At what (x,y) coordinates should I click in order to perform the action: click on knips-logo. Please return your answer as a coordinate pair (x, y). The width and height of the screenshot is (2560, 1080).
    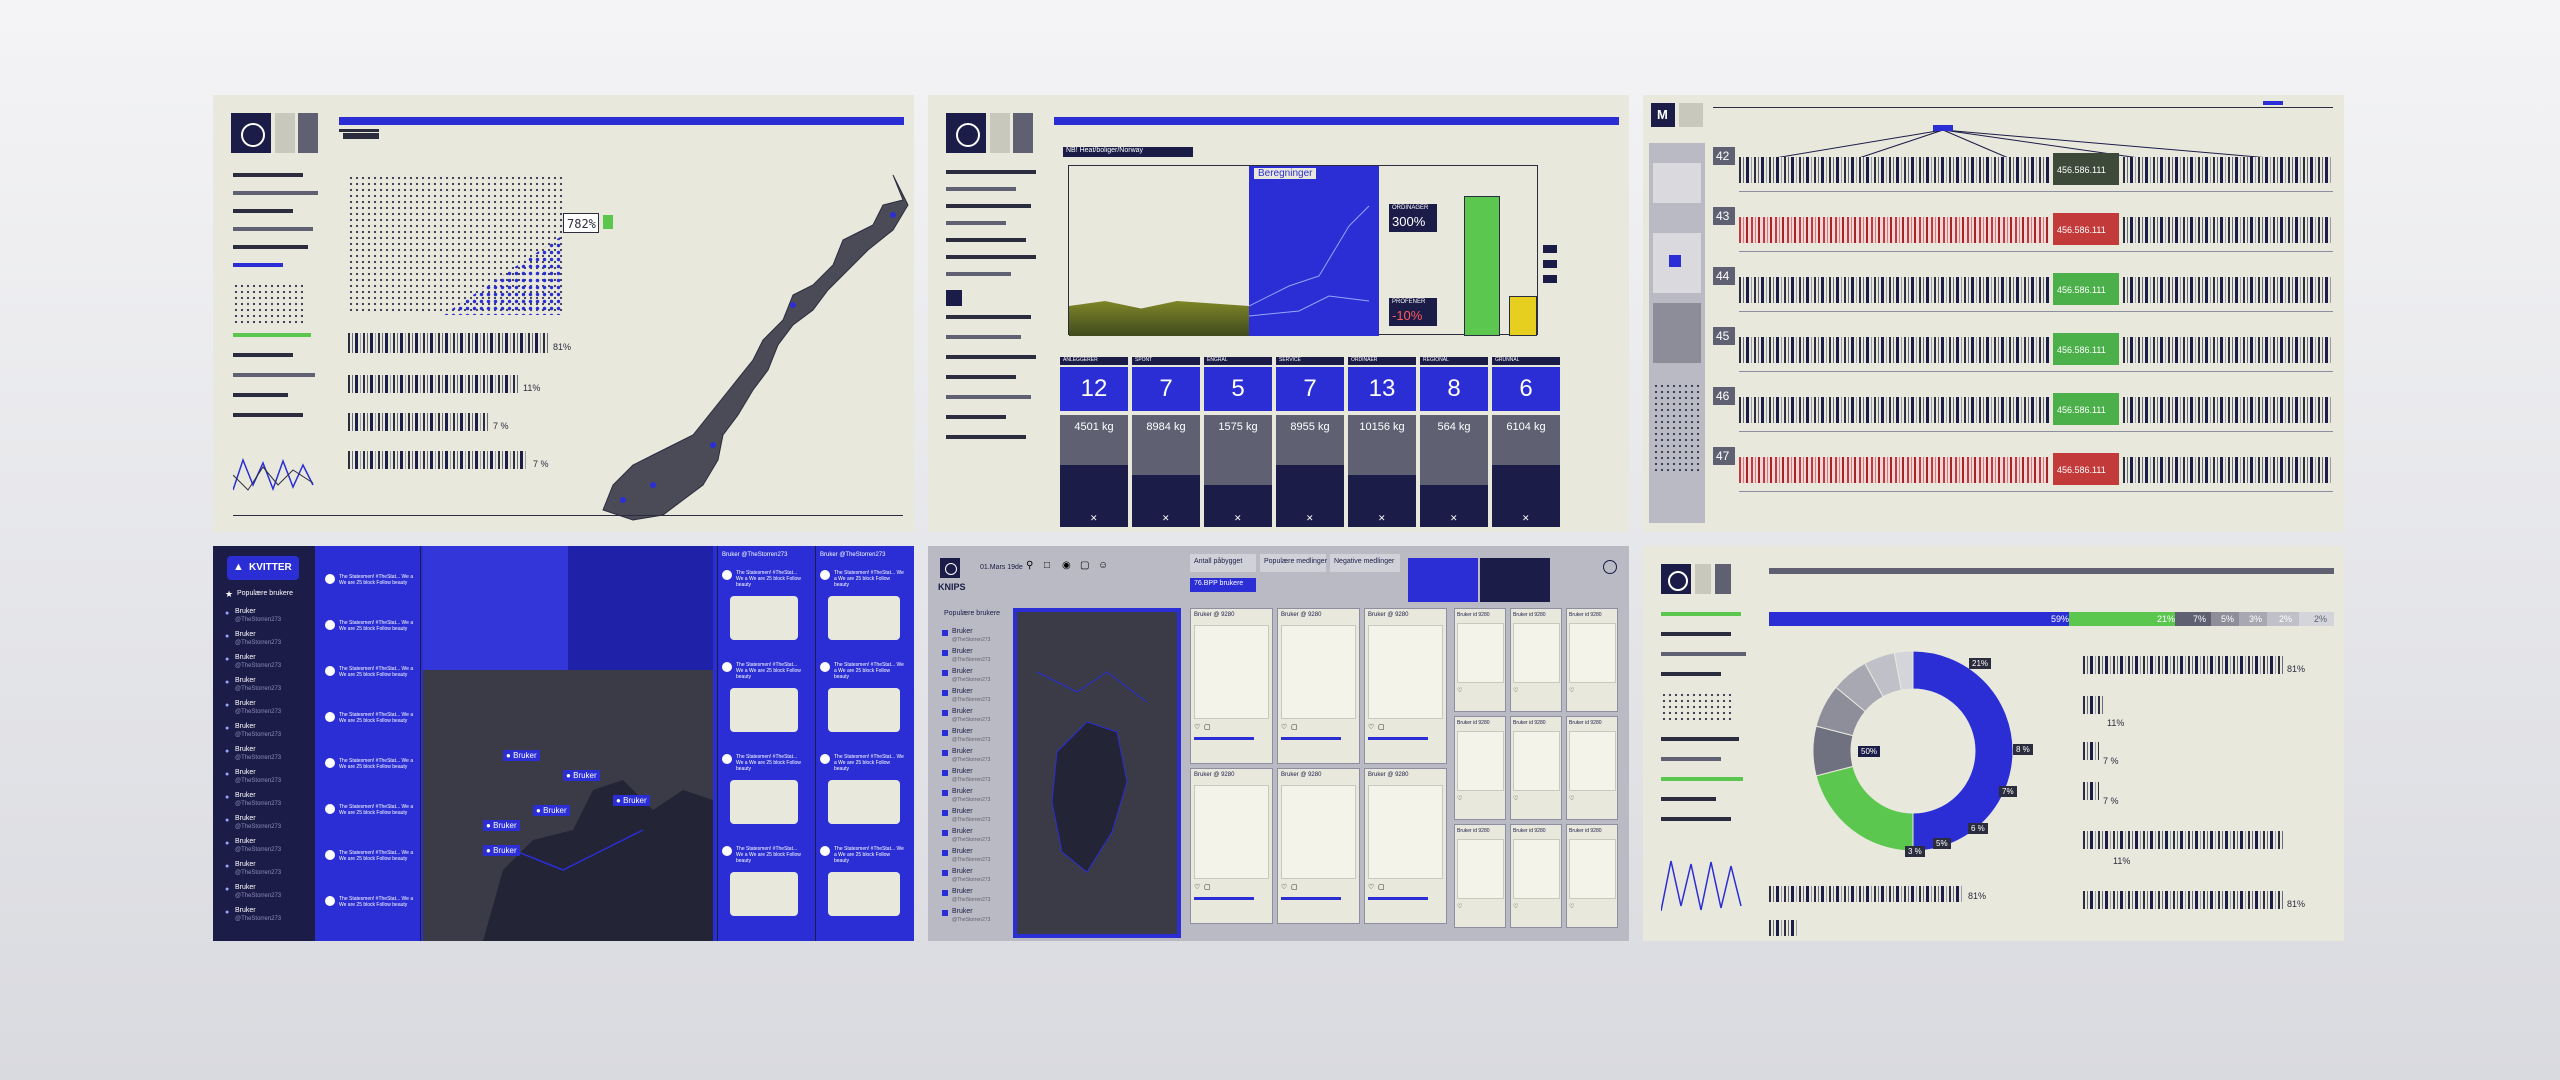
    Looking at the image, I should click on (950, 568).